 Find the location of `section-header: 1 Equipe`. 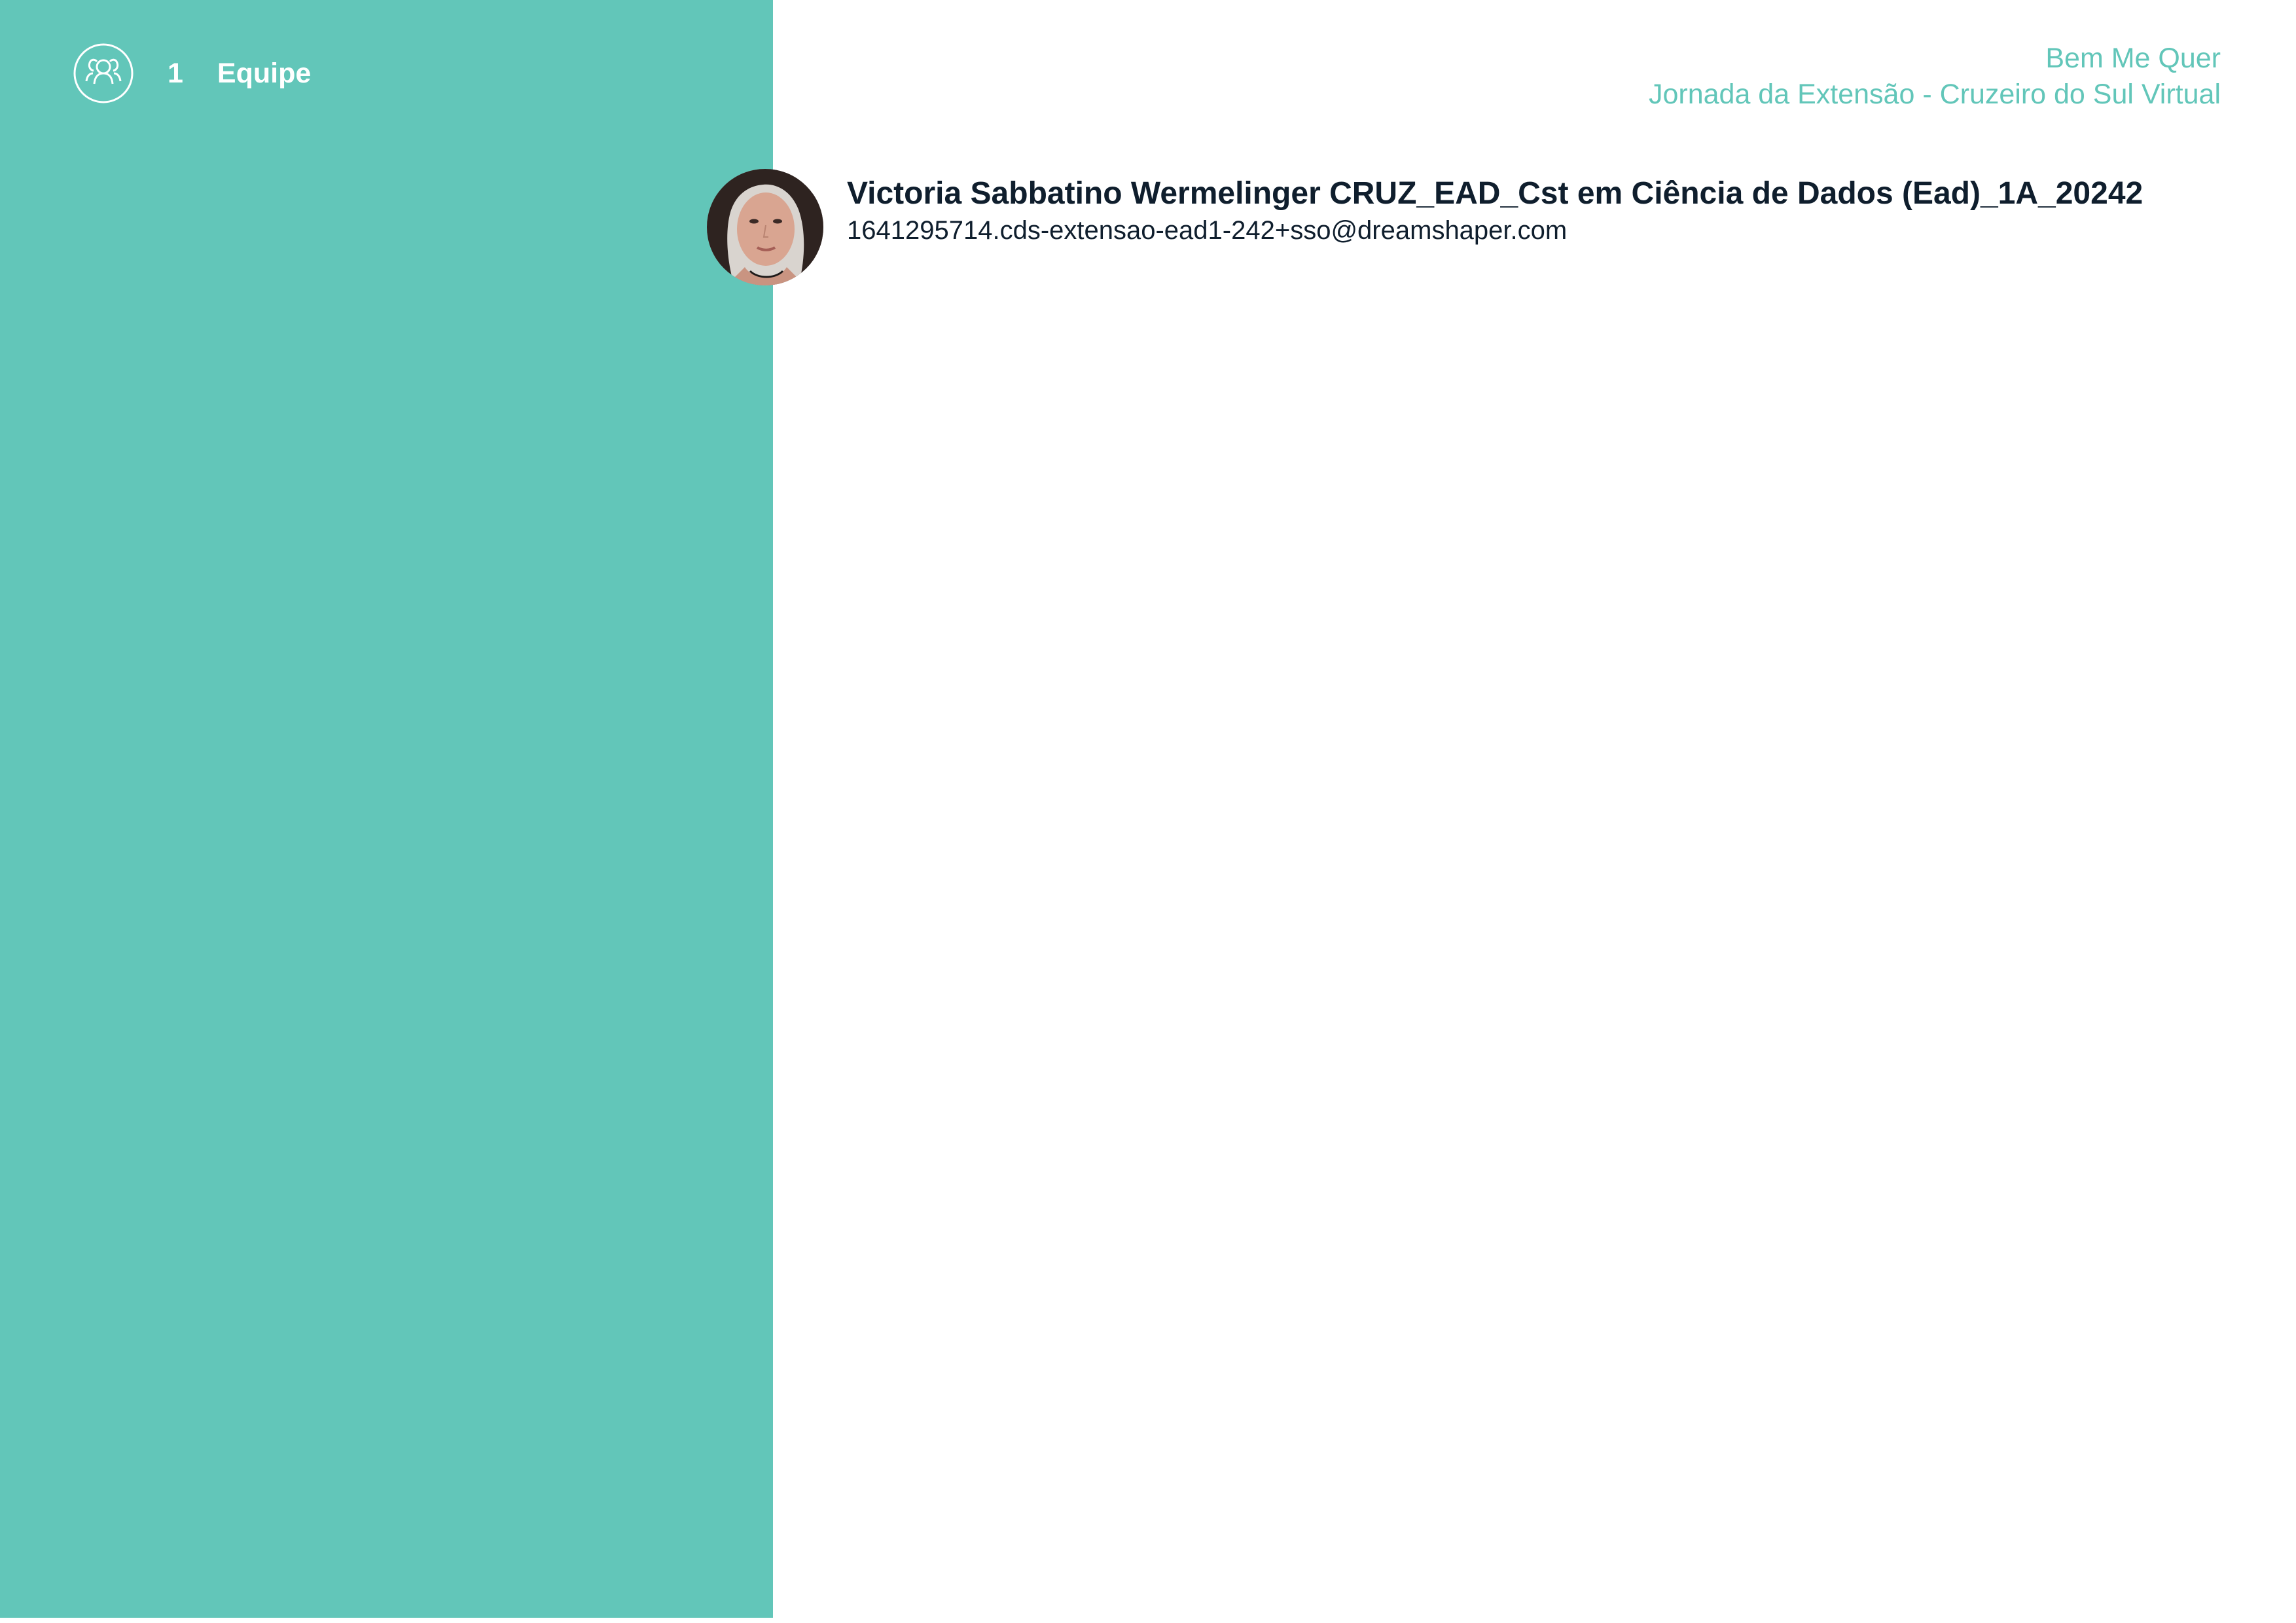

section-header: 1 Equipe is located at coordinates (192, 73).